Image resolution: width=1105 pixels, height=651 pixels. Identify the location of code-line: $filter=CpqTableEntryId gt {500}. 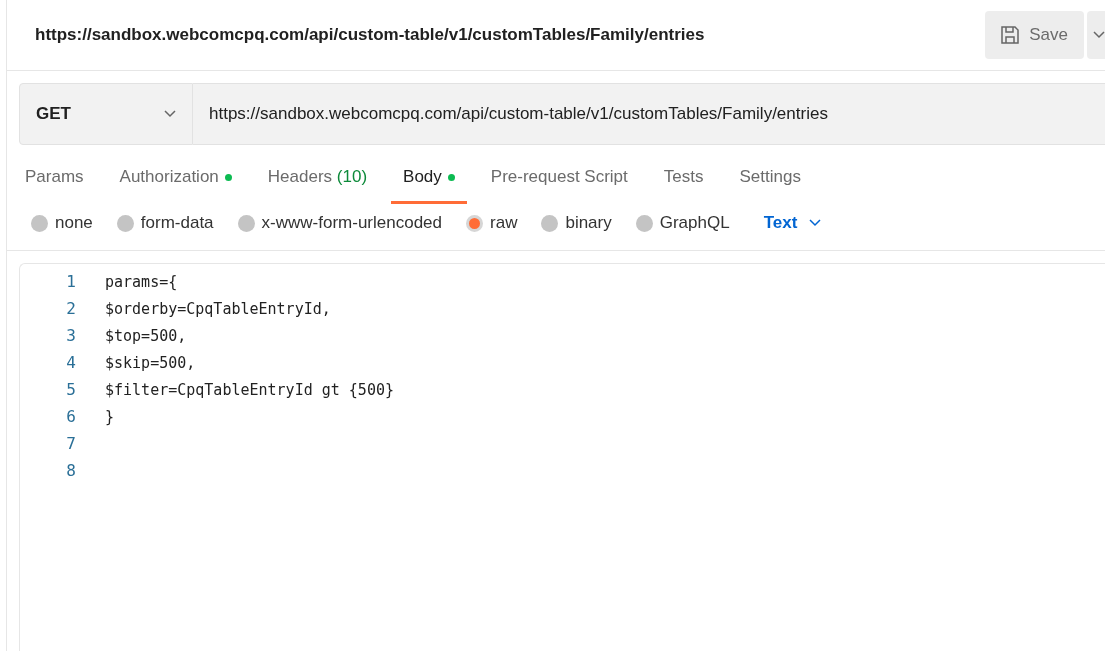
(249, 389).